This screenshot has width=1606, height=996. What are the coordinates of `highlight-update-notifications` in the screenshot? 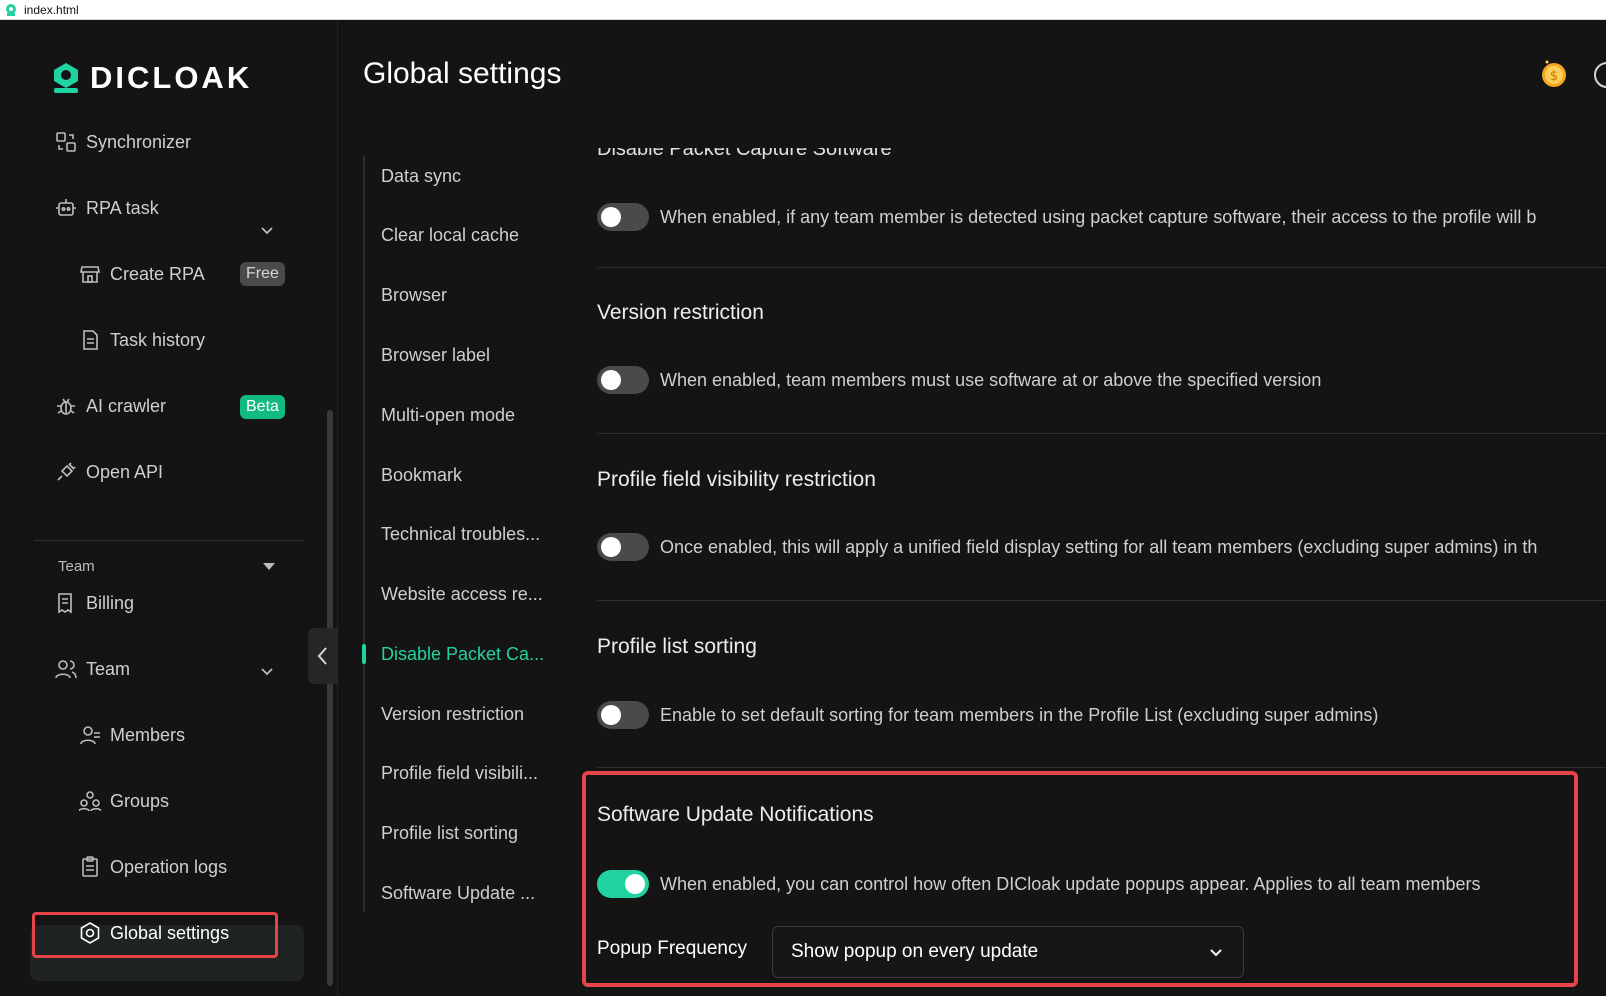 It's located at (1080, 879).